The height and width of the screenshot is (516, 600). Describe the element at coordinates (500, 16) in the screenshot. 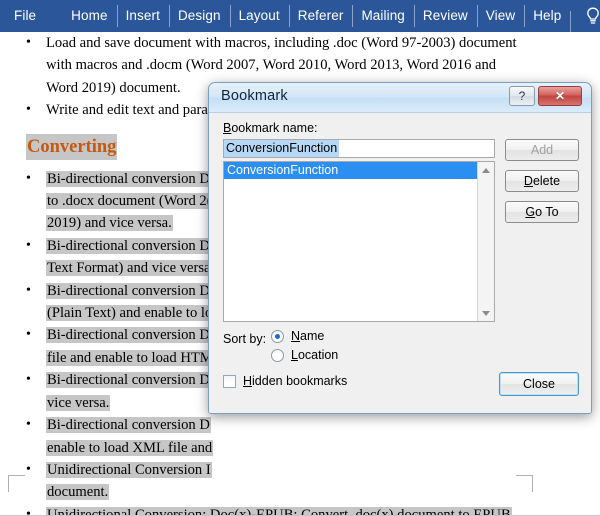

I see `tab-view: View` at that location.